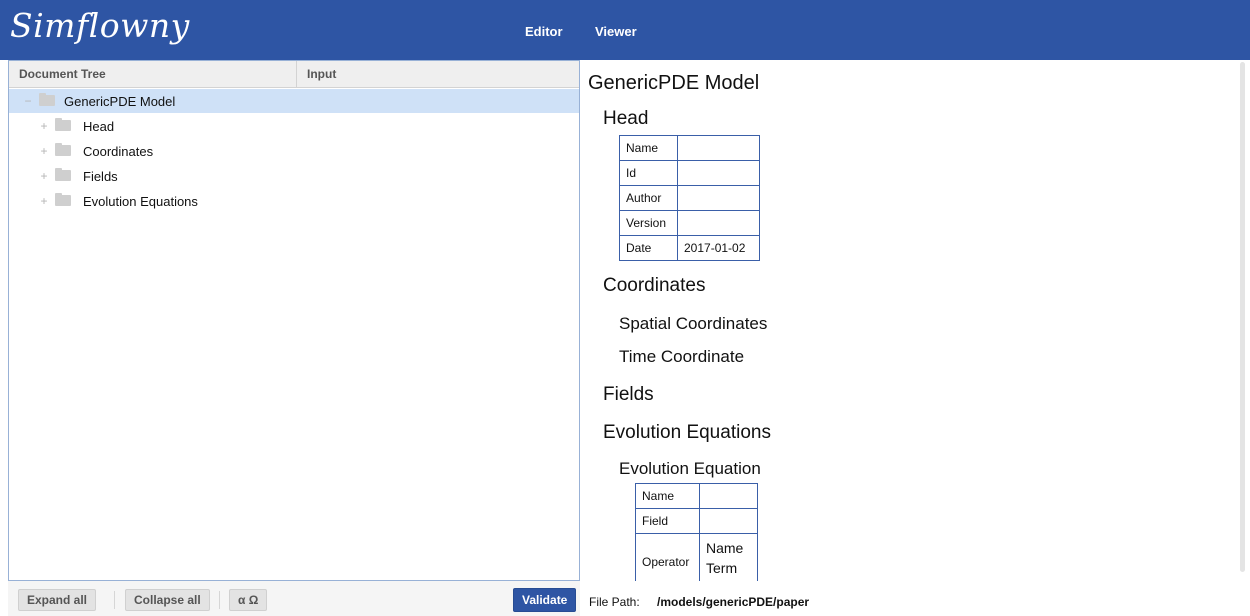  Describe the element at coordinates (733, 602) in the screenshot. I see `file-path-value: /models/genericPDE/paper` at that location.